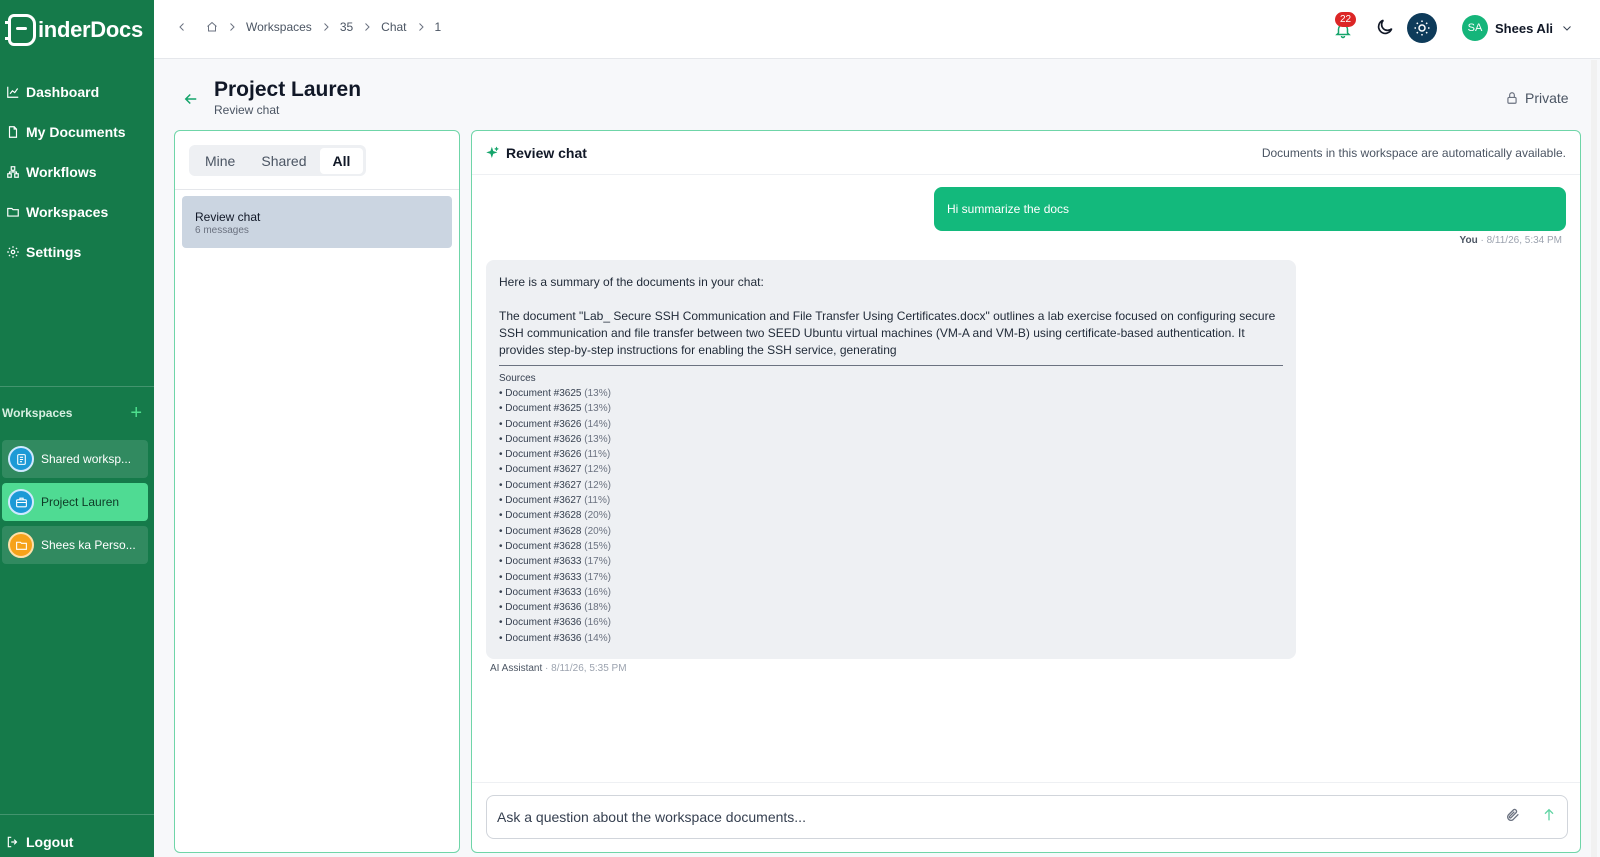 The width and height of the screenshot is (1600, 857). I want to click on breadcrumb-chat: Chat, so click(393, 27).